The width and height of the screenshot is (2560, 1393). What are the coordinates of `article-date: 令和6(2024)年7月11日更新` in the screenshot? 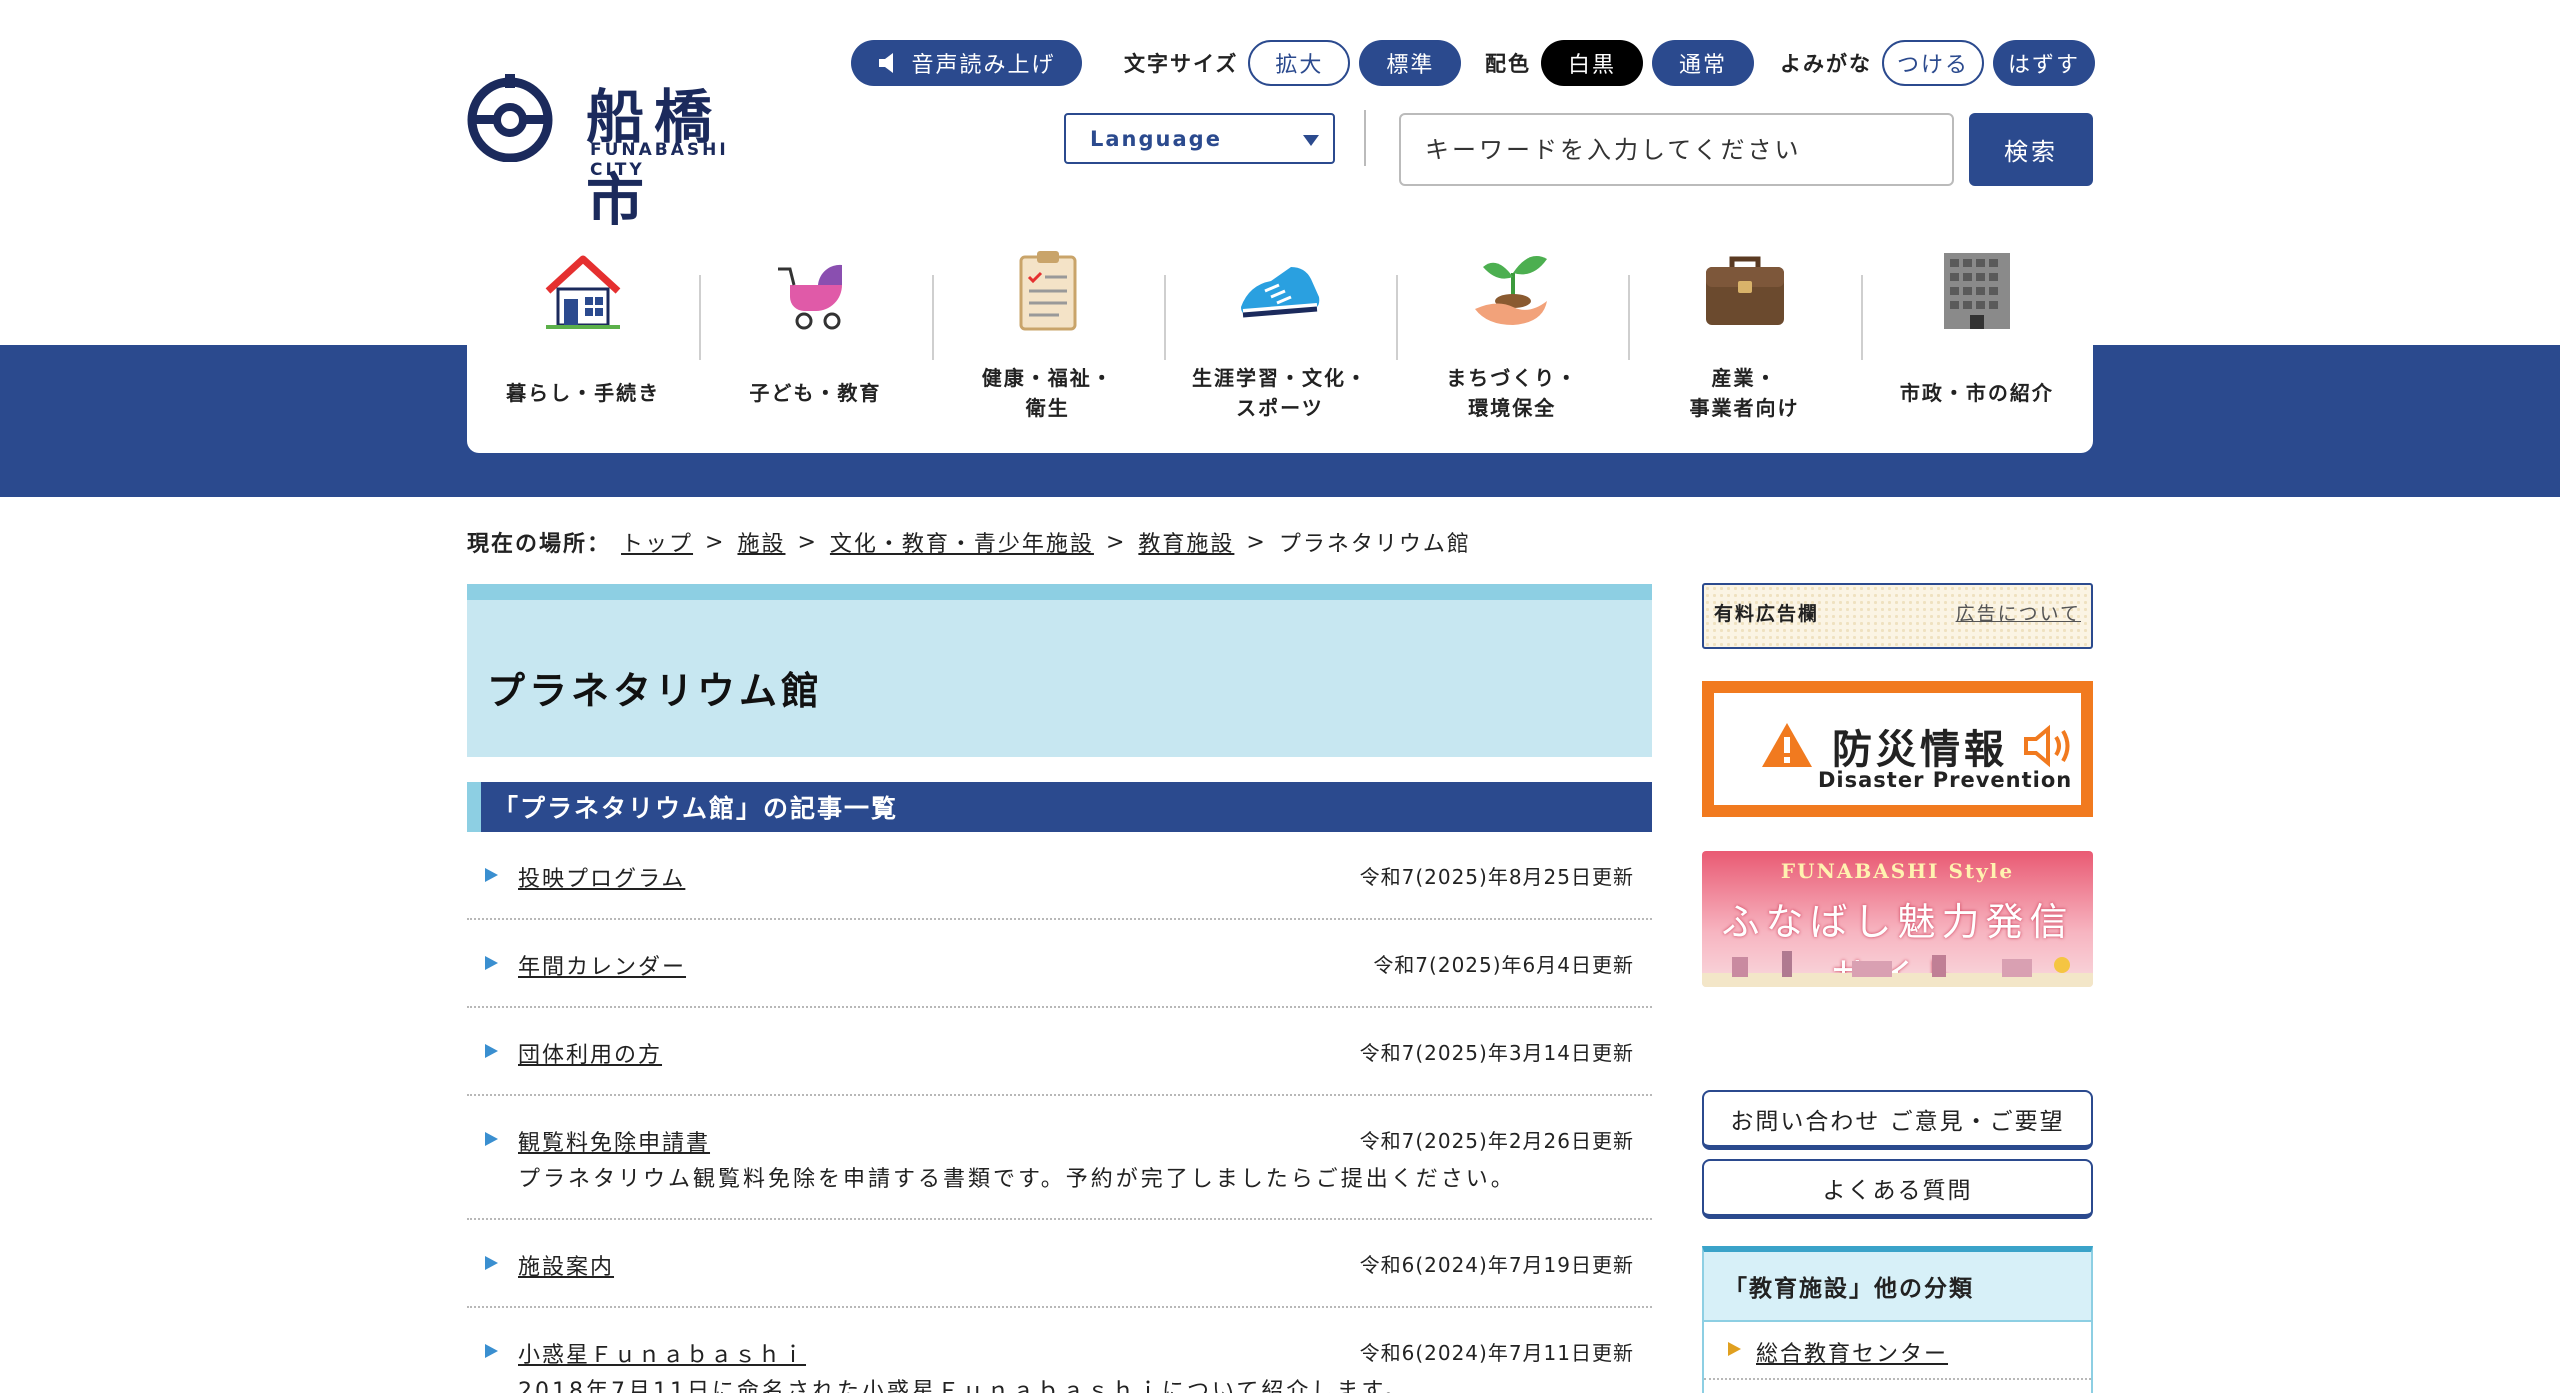 It's located at (1496, 1353).